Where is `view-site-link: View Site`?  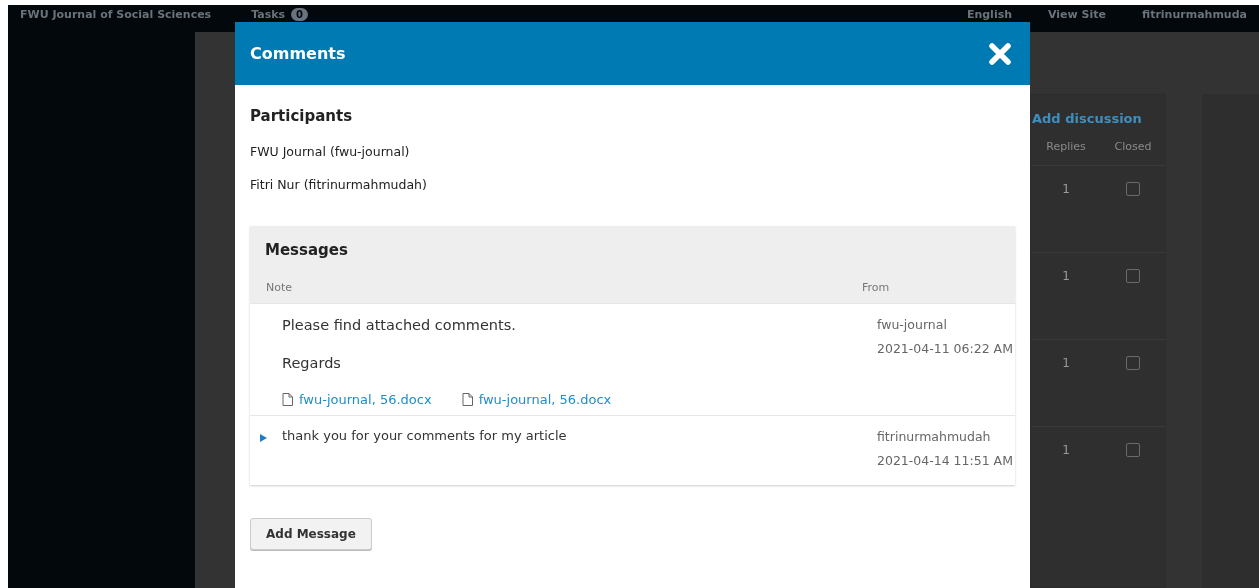
view-site-link: View Site is located at coordinates (1077, 14).